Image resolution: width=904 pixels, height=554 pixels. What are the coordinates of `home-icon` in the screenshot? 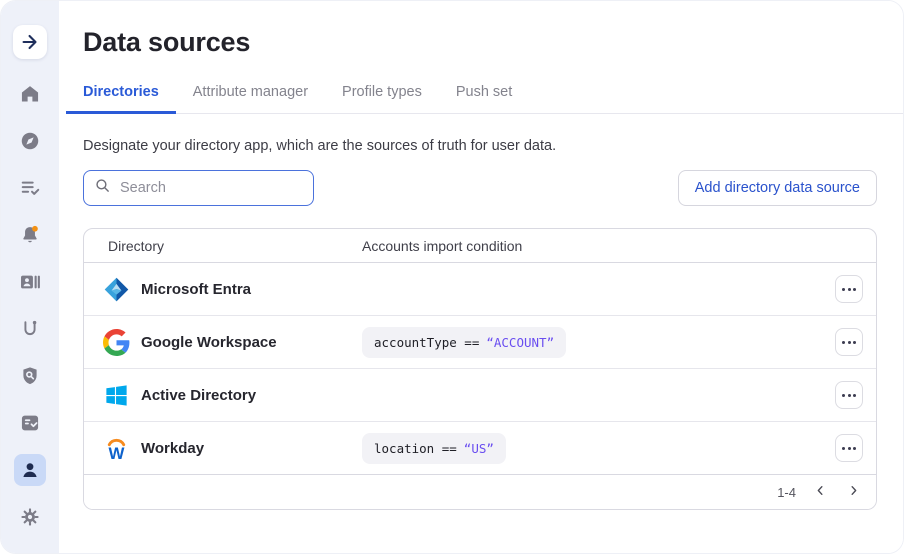 It's located at (30, 94).